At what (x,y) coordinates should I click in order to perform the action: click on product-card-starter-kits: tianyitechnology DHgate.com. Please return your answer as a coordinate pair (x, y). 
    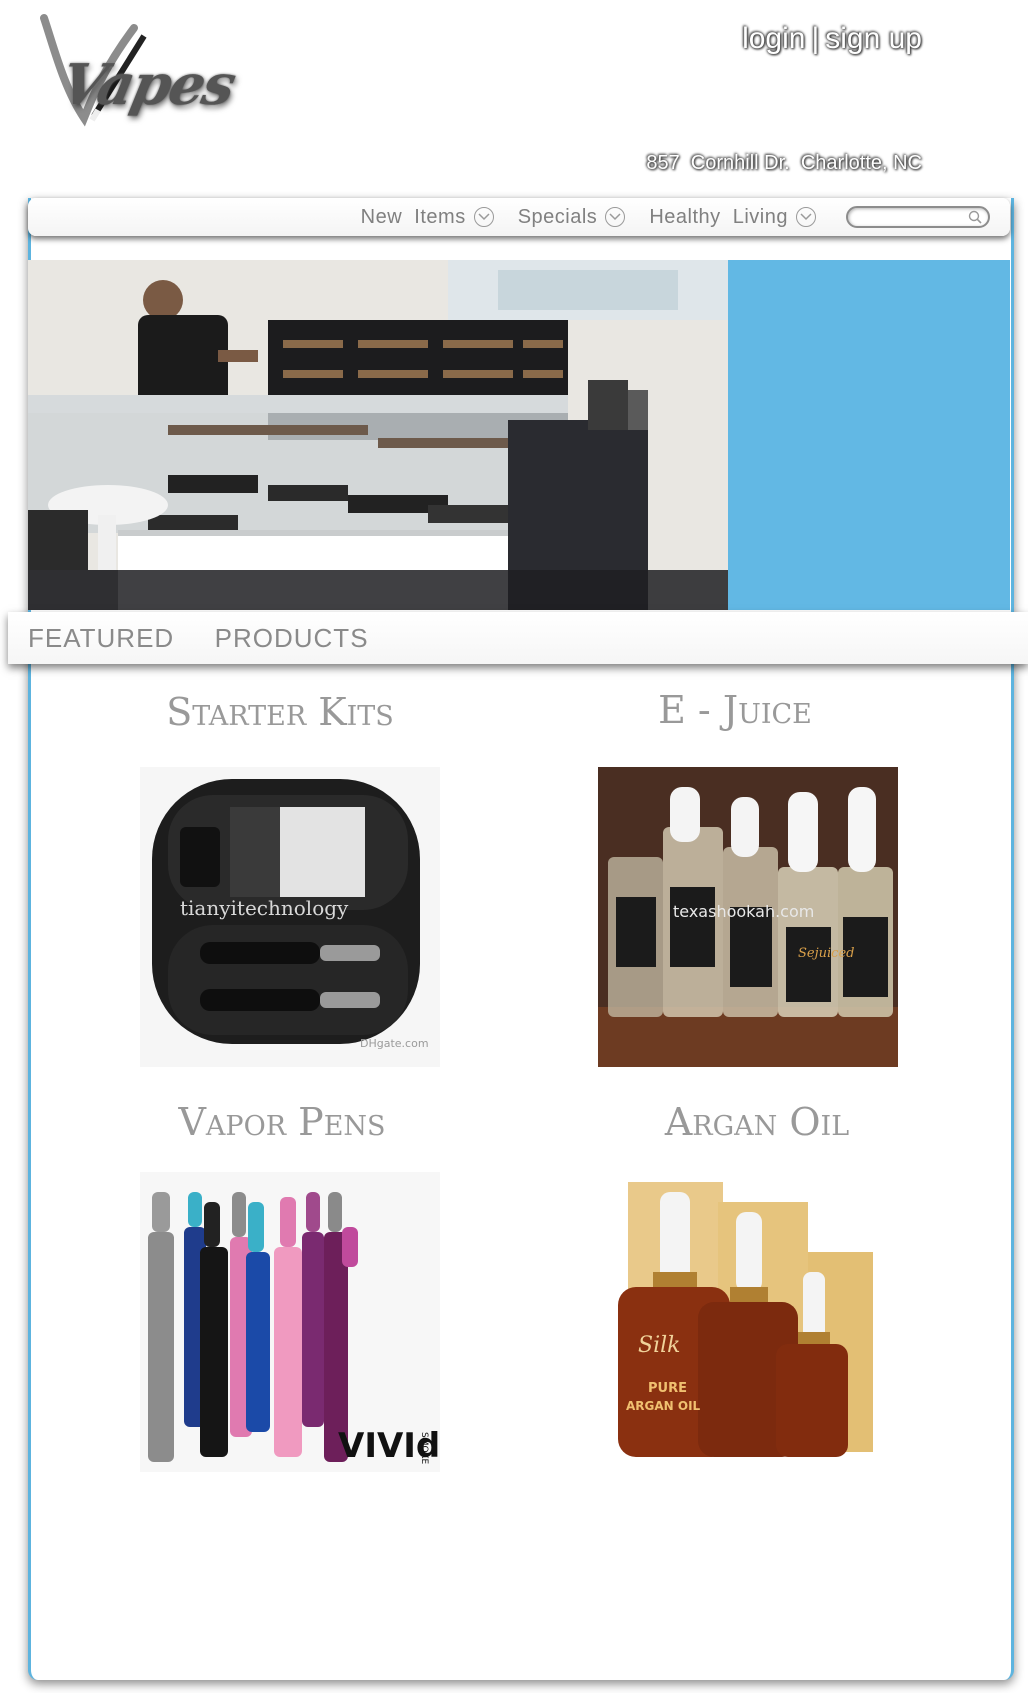
    Looking at the image, I should click on (290, 917).